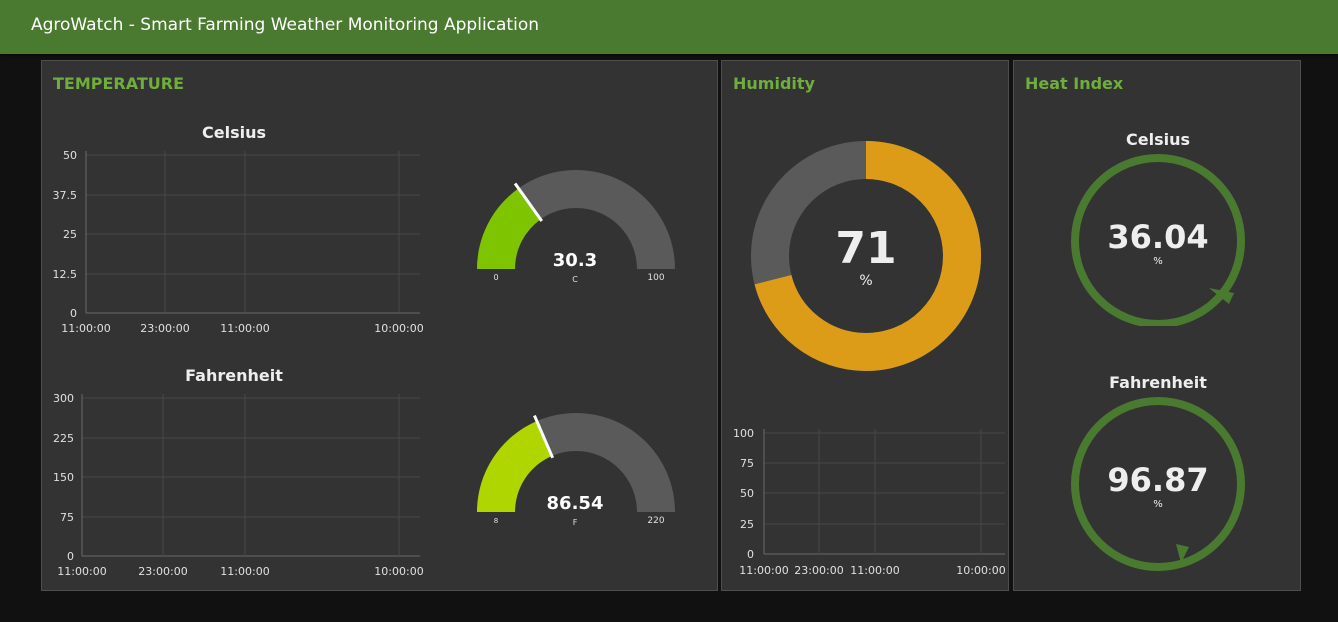  I want to click on gauge-min-label: 8, so click(496, 521).